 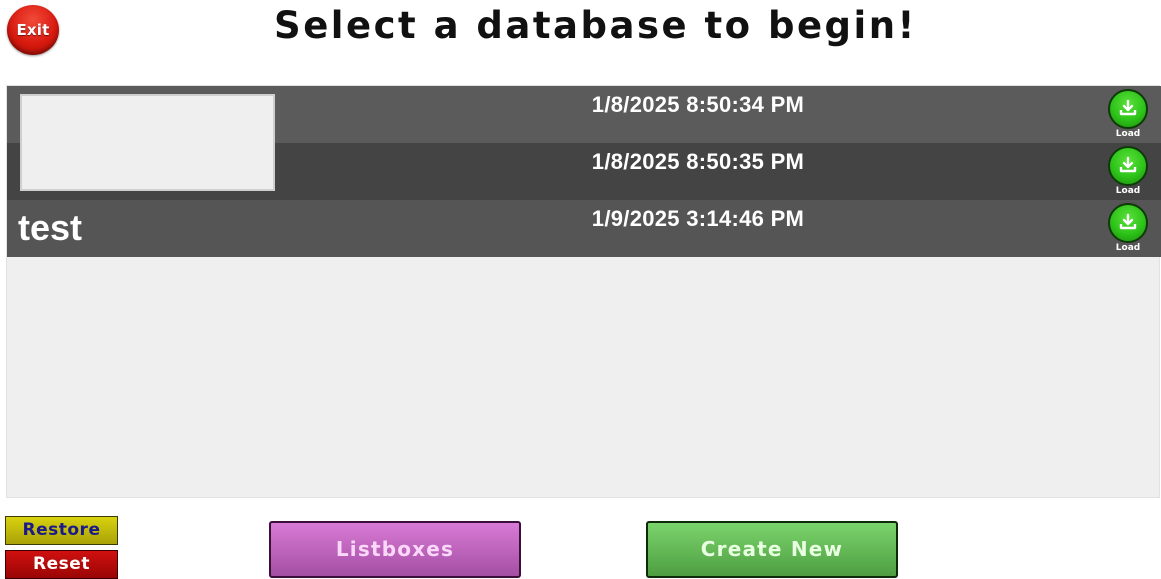 I want to click on reset-button: Reset, so click(x=61, y=564).